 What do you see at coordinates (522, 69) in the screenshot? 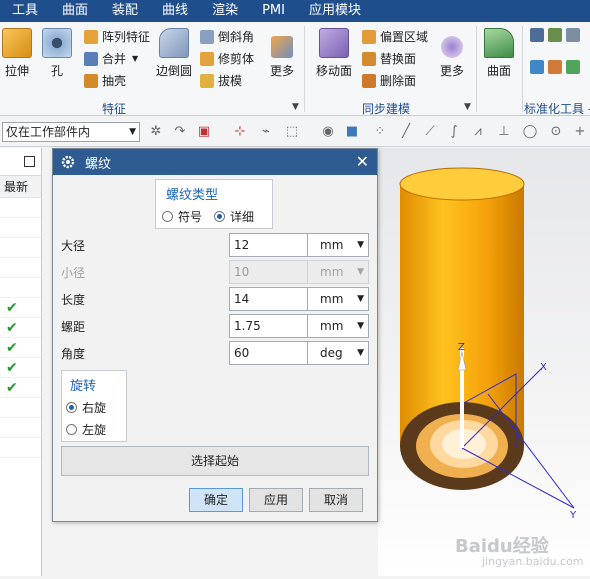
I see `ribbon-separator` at bounding box center [522, 69].